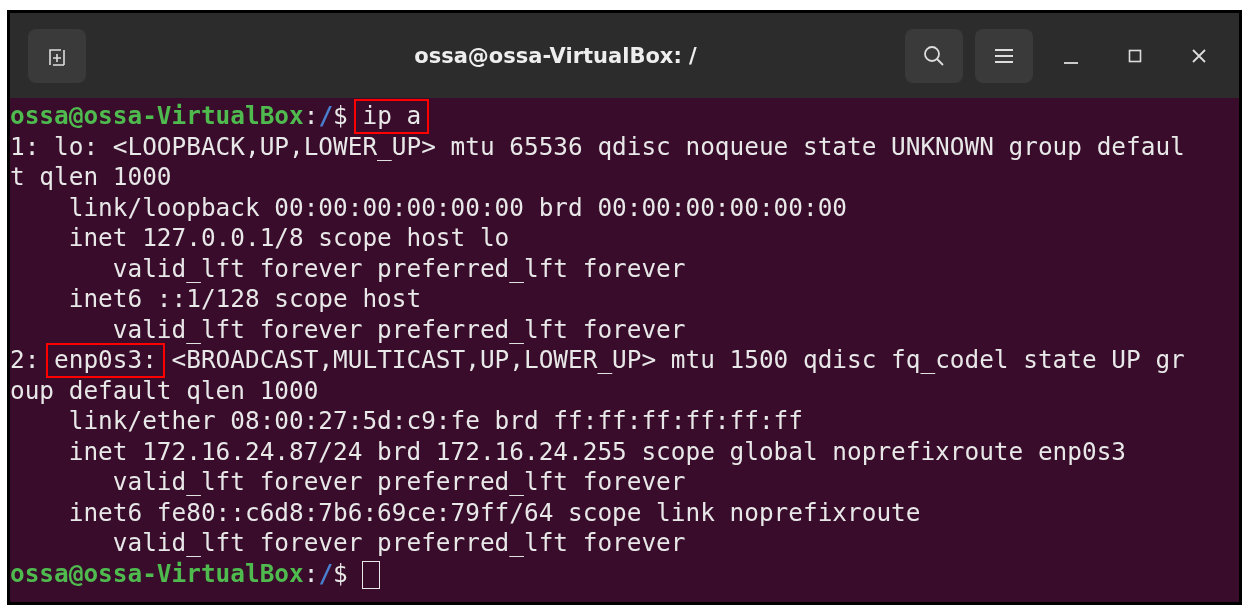 The width and height of the screenshot is (1250, 615). Describe the element at coordinates (288, 237) in the screenshot. I see `output-text: inet 127.0.0.1/8 scope host lo` at that location.